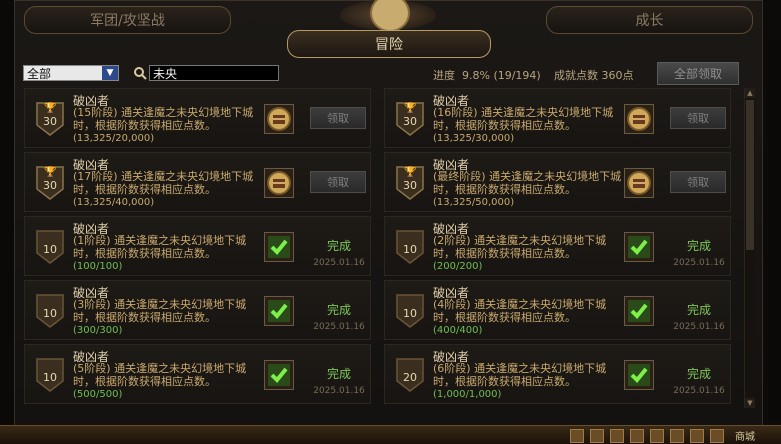  Describe the element at coordinates (410, 375) in the screenshot. I see `points-shield-icon: 20` at that location.